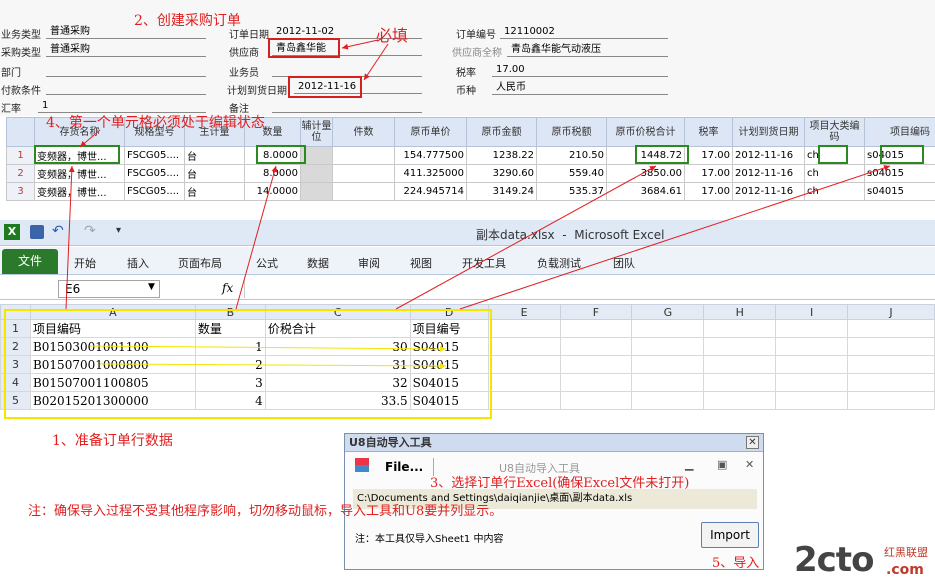 The height and width of the screenshot is (588, 935). I want to click on row-number: 1, so click(20, 155).